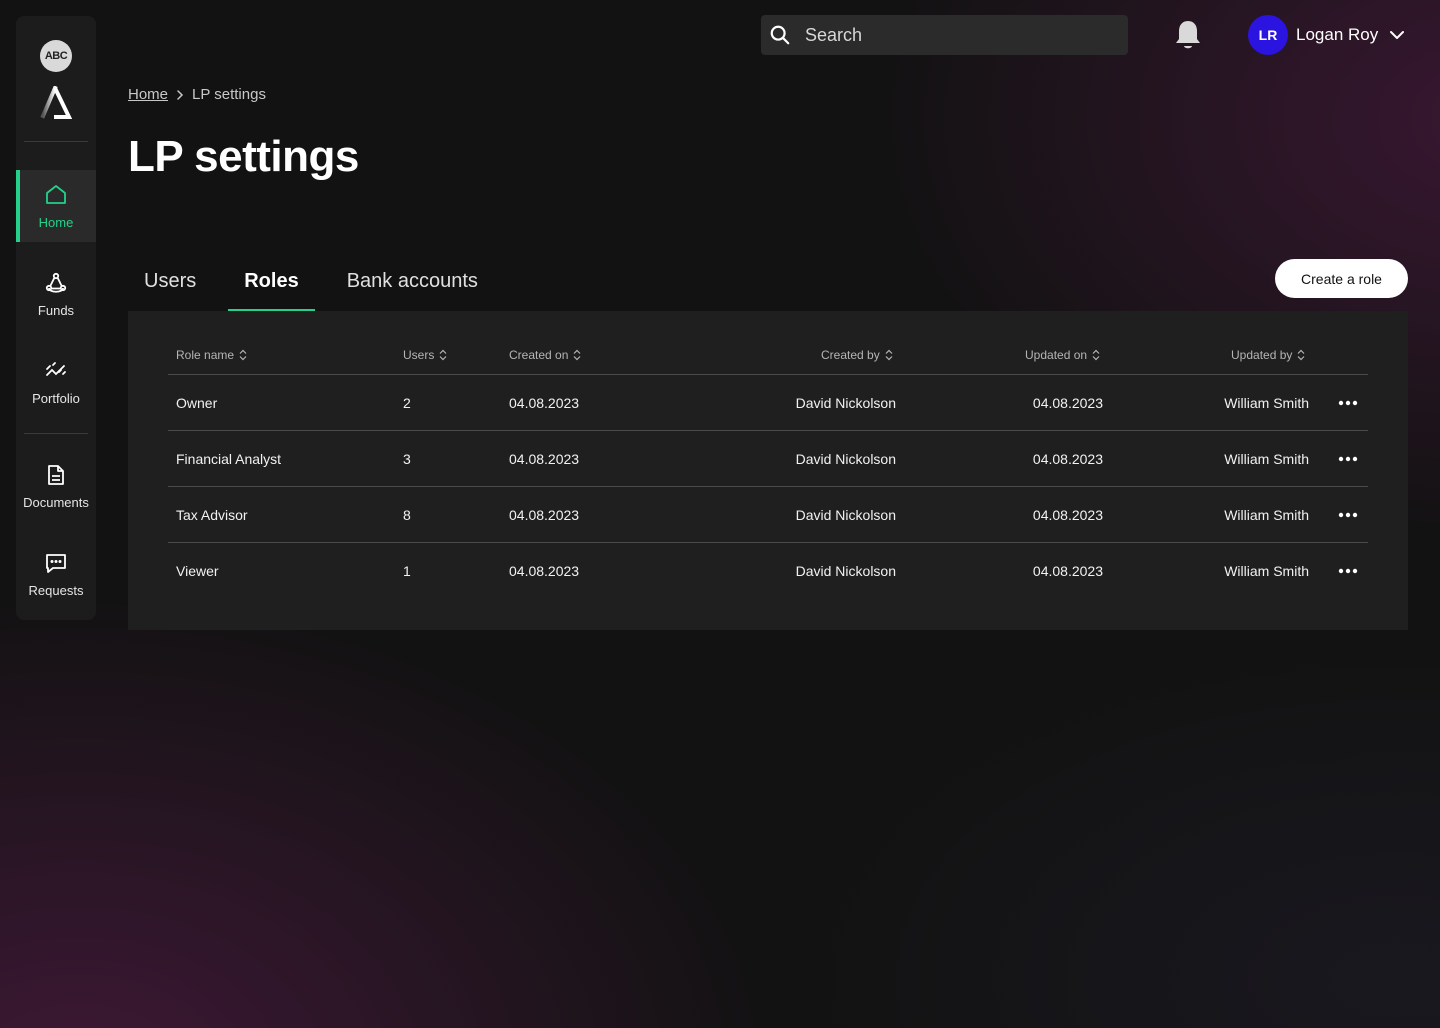 The image size is (1440, 1028). Describe the element at coordinates (56, 103) in the screenshot. I see `delta-logo-icon` at that location.